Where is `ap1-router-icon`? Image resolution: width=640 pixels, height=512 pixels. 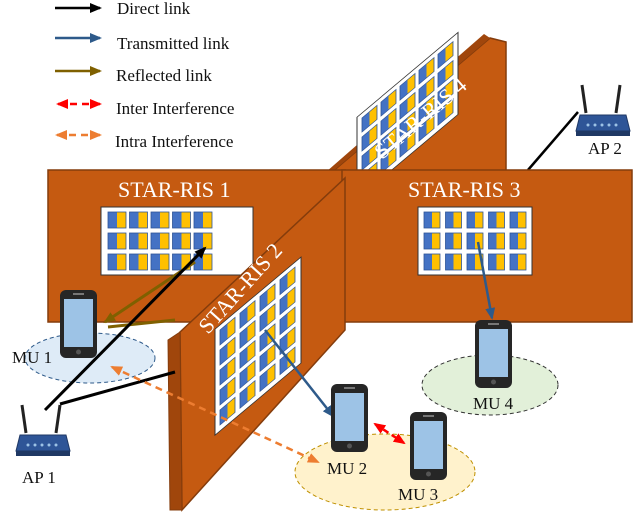 ap1-router-icon is located at coordinates (43, 430).